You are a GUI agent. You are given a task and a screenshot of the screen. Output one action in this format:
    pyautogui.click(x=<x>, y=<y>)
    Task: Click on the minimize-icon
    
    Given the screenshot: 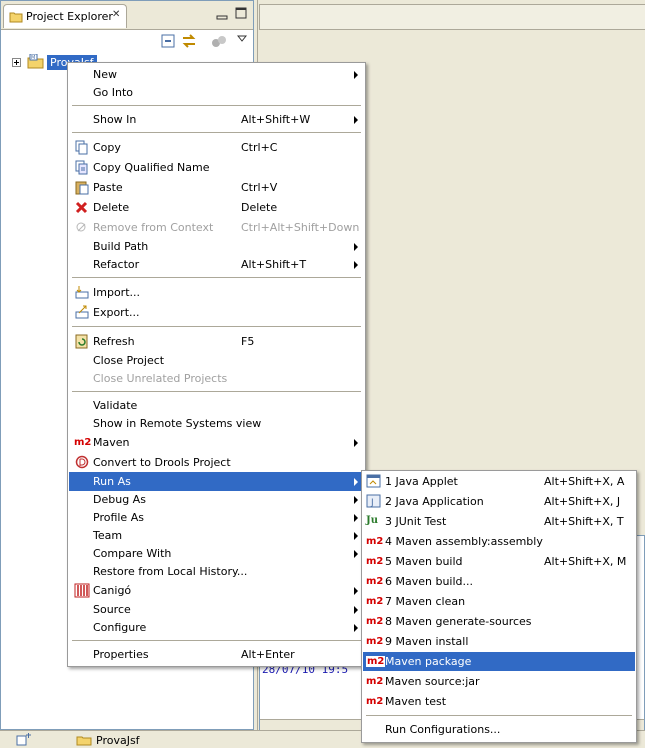 What is the action you would take?
    pyautogui.click(x=222, y=15)
    